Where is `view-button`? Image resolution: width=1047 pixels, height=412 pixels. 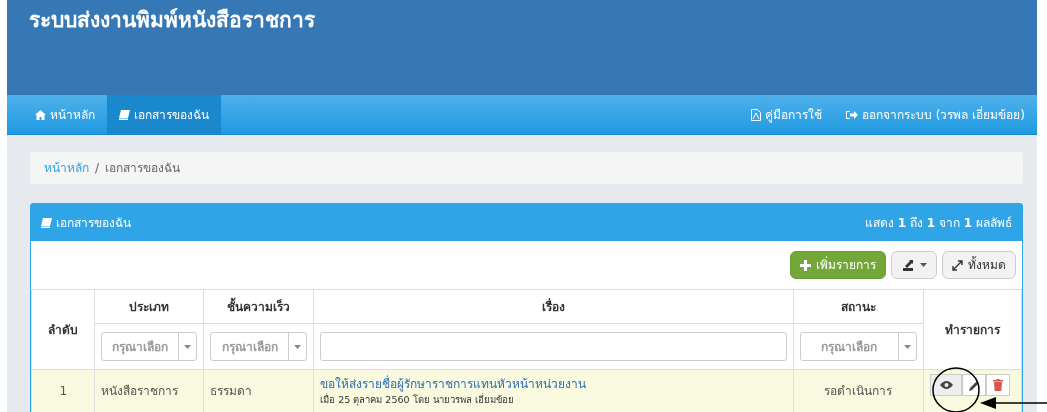 view-button is located at coordinates (946, 385).